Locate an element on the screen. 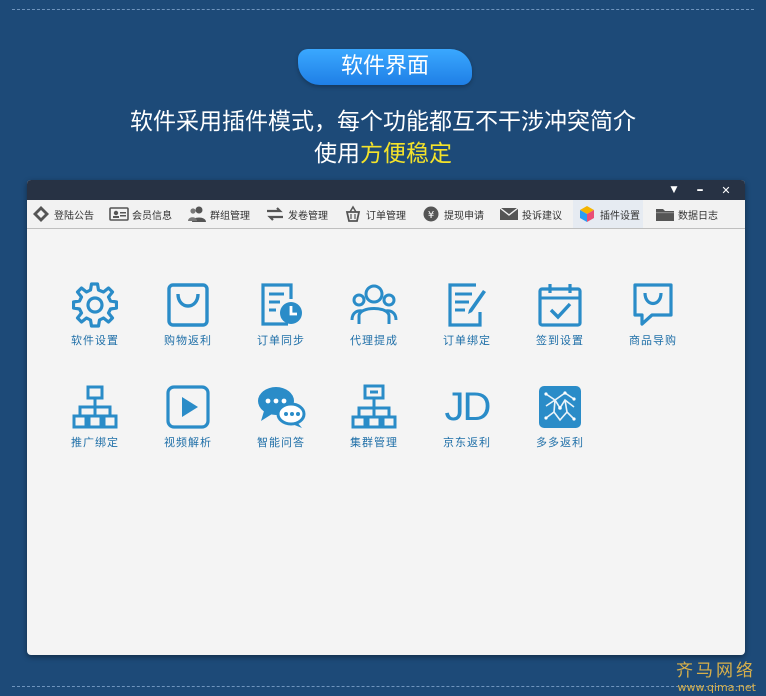  toolbar-withdraw: ¥ 提现申请 is located at coordinates (452, 214).